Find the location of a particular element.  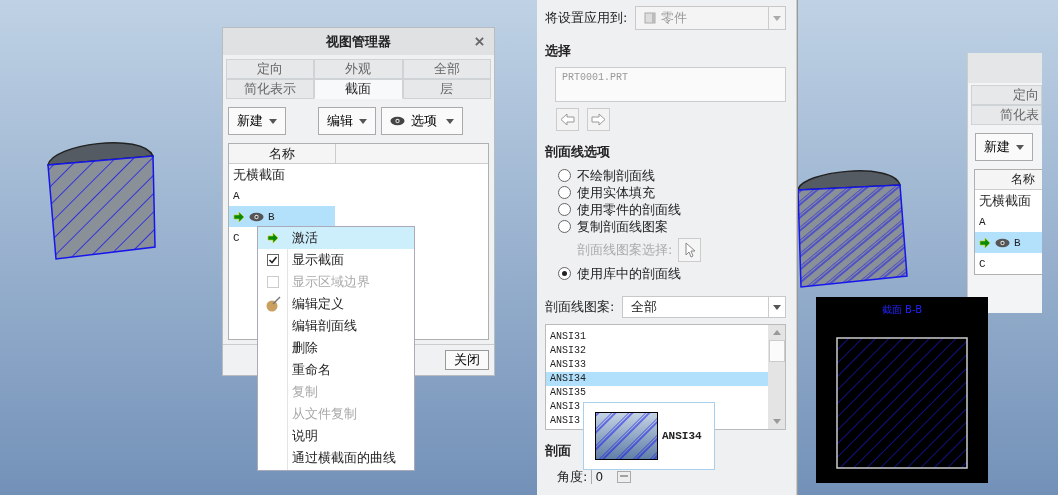

menu-item: 激活 is located at coordinates (336, 238).